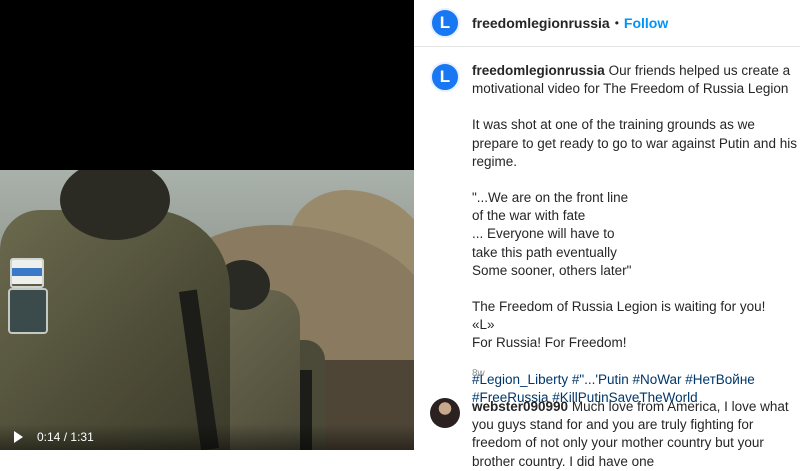 This screenshot has width=800, height=471. Describe the element at coordinates (520, 379) in the screenshot. I see `hashtag-link: #Legion_Liberty` at that location.